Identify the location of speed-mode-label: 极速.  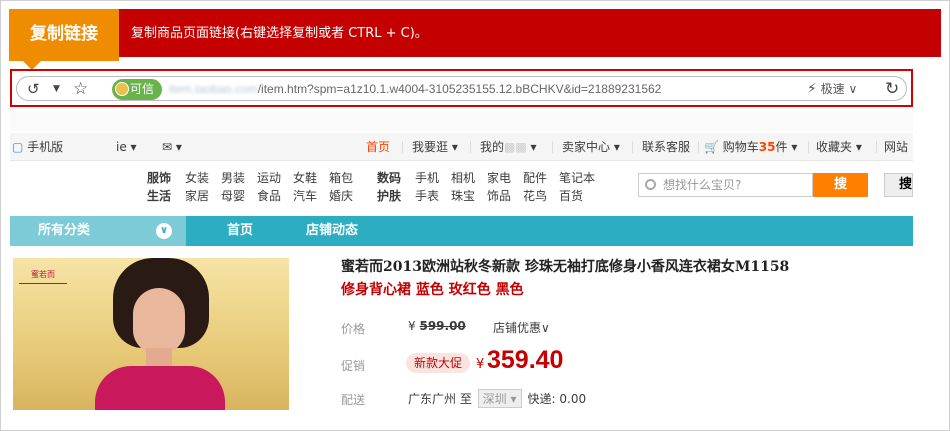
(832, 89).